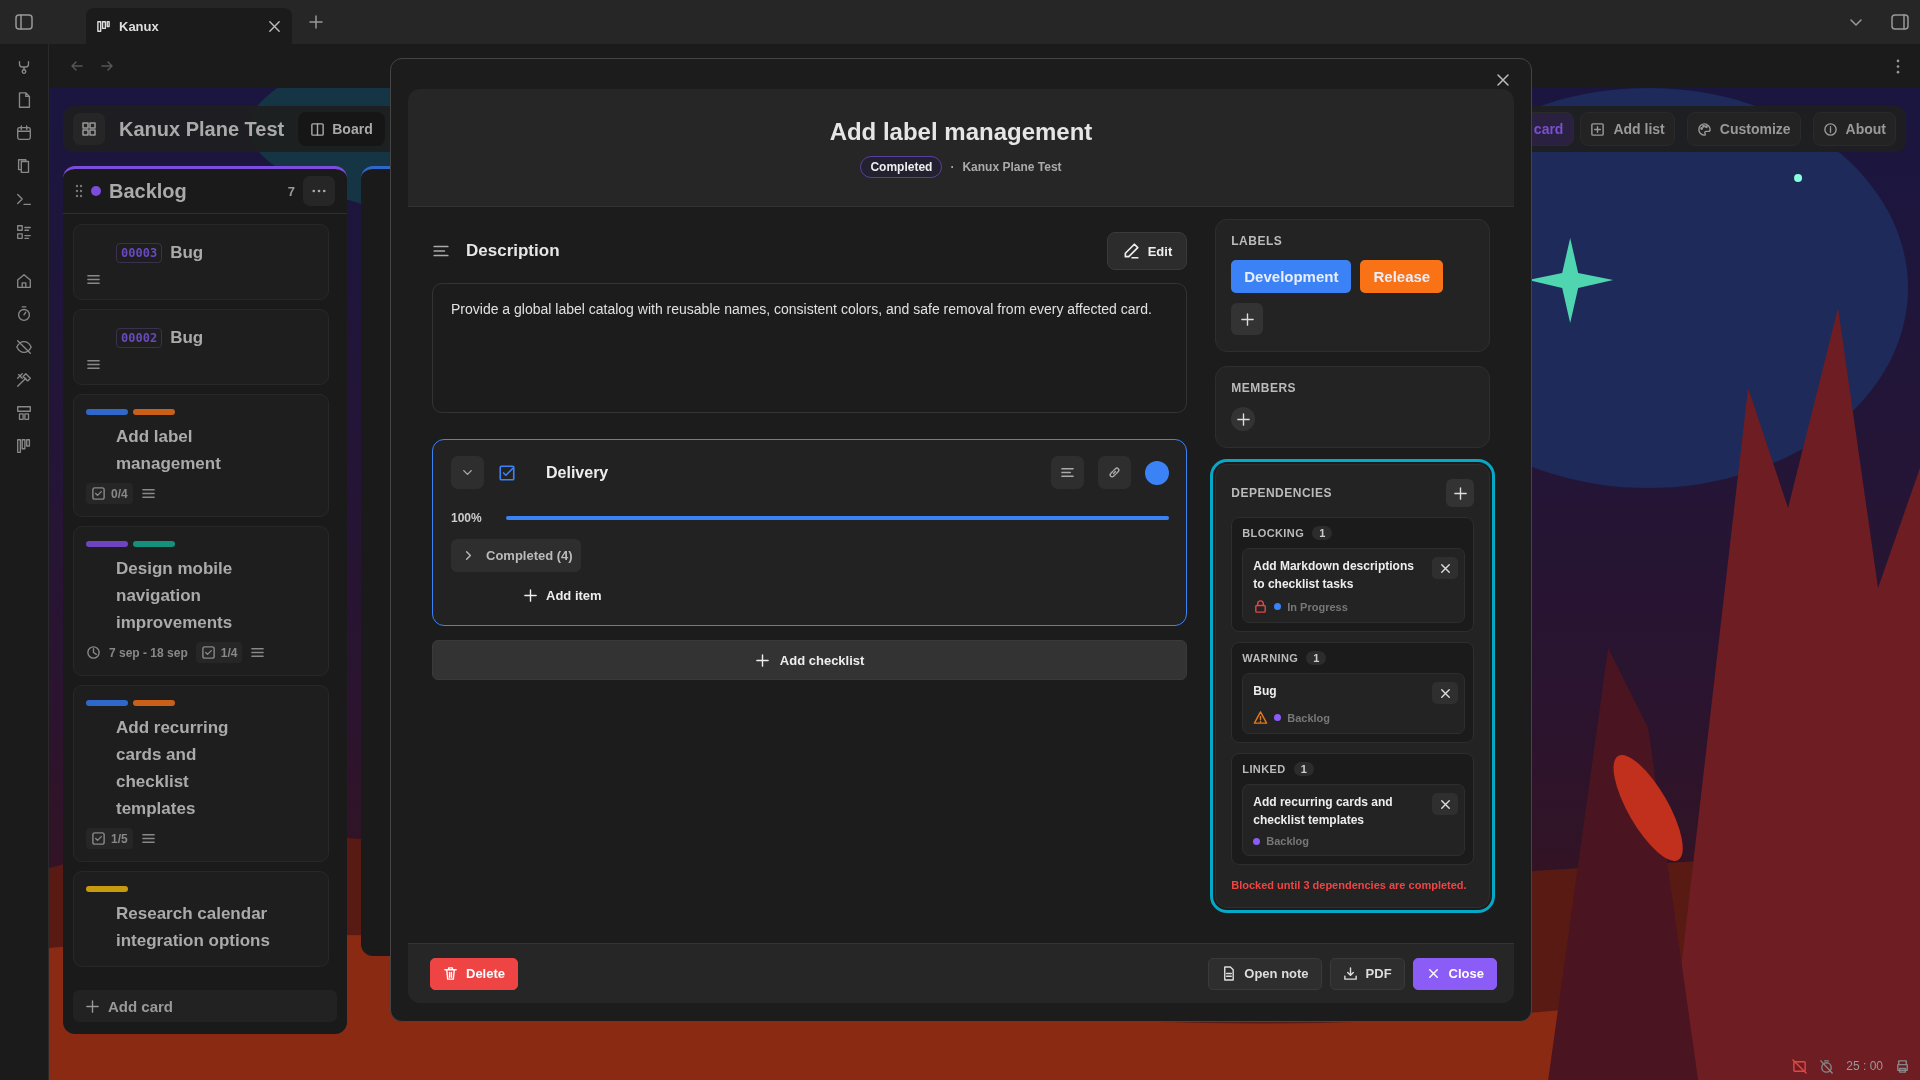 This screenshot has height=1080, width=1920. What do you see at coordinates (562, 595) in the screenshot?
I see `add-item-button: Add item` at bounding box center [562, 595].